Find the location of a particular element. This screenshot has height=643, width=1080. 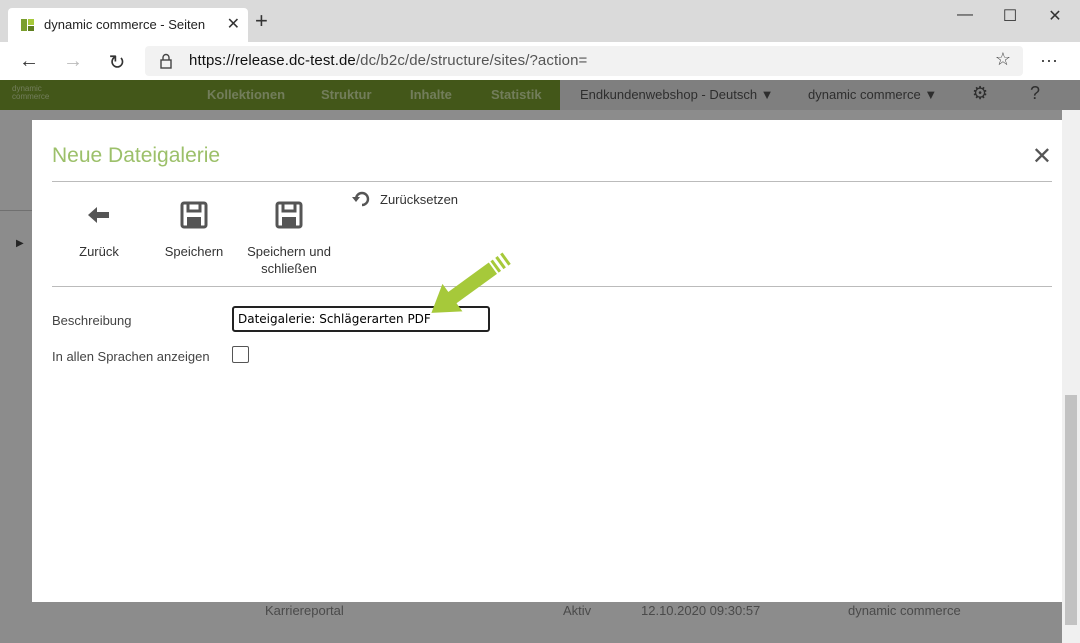

maximize-icon: ☐ is located at coordinates (1010, 16).